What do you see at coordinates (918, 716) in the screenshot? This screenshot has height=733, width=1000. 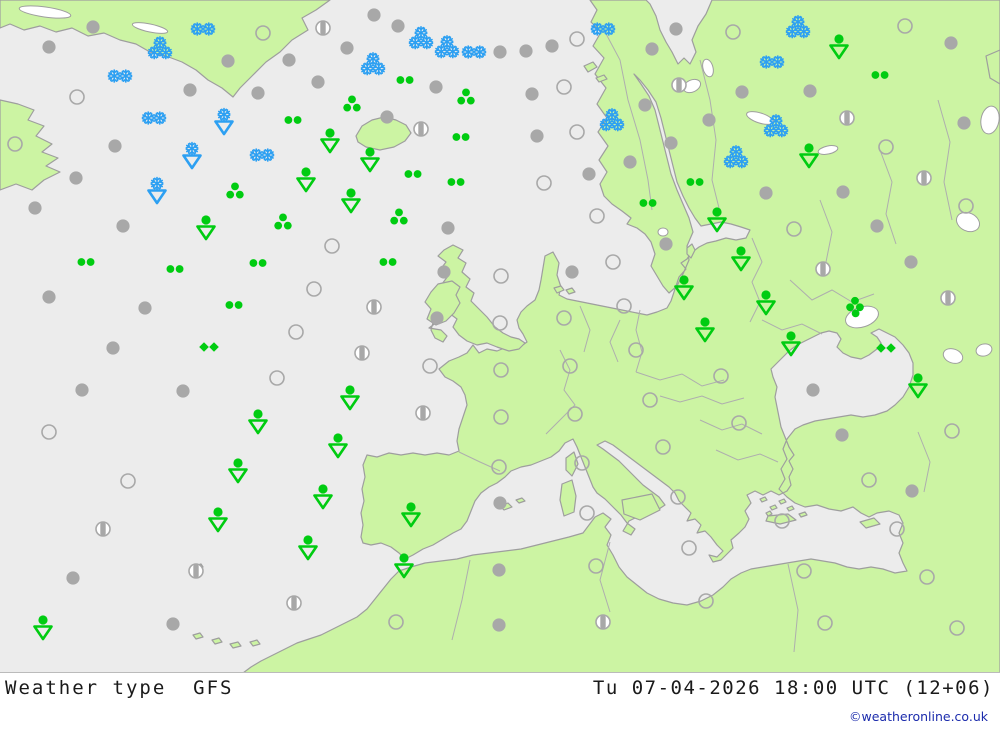 I see `credit-link: ©weatheronline.co.uk` at bounding box center [918, 716].